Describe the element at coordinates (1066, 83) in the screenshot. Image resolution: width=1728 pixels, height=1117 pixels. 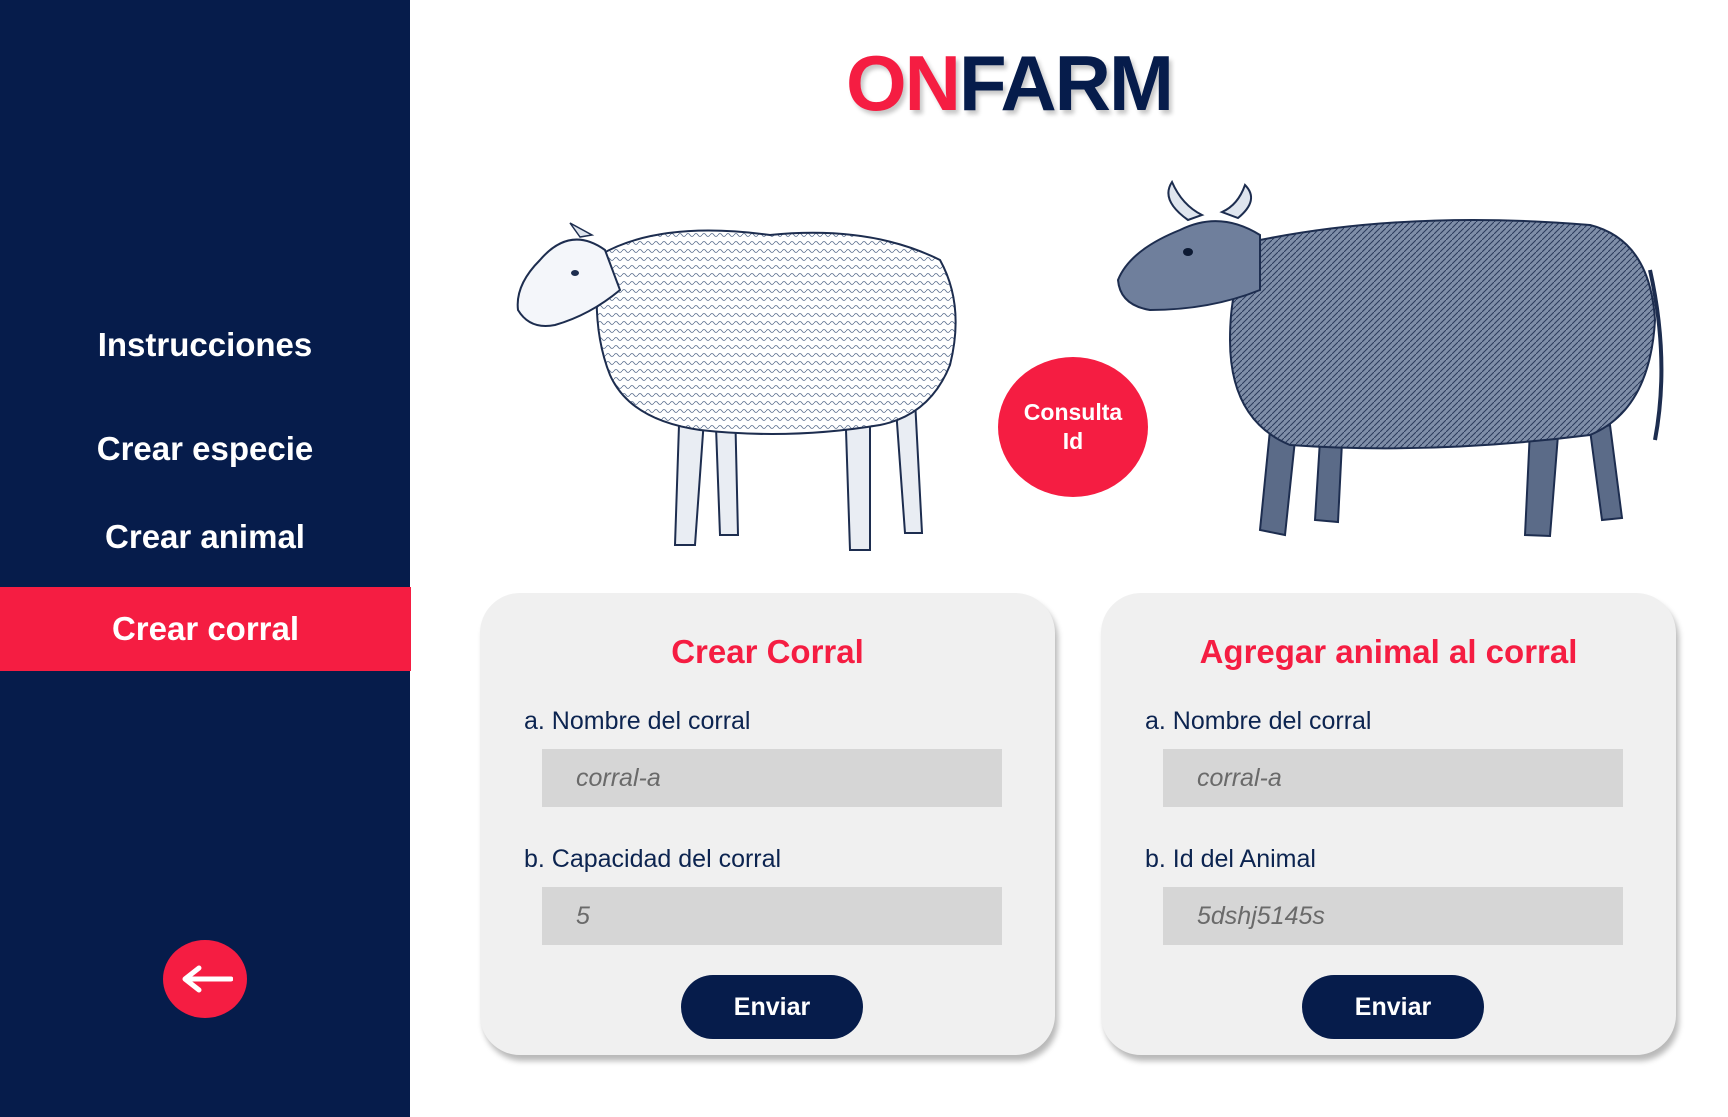
I see `logo-farm: FARM` at that location.